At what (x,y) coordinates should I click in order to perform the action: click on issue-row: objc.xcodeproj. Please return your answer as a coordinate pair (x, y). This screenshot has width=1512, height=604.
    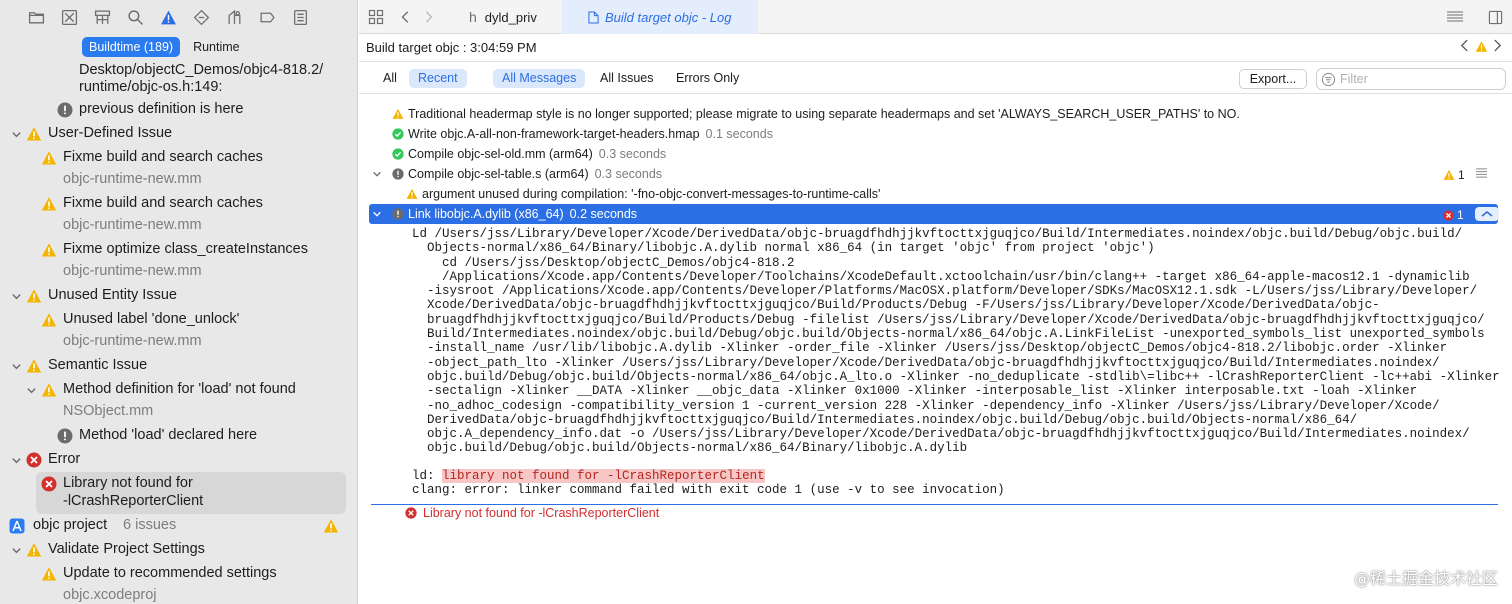
    Looking at the image, I should click on (178, 594).